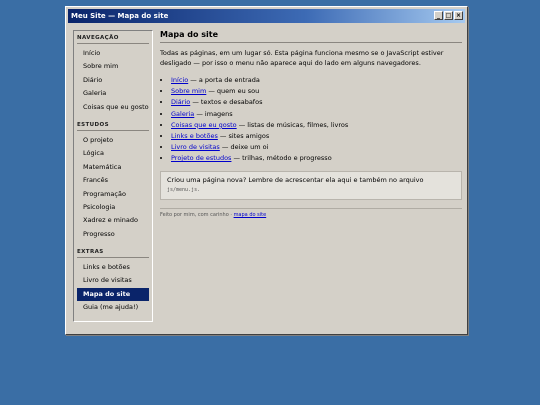  I want to click on sidebar-item: Programação, so click(113, 194).